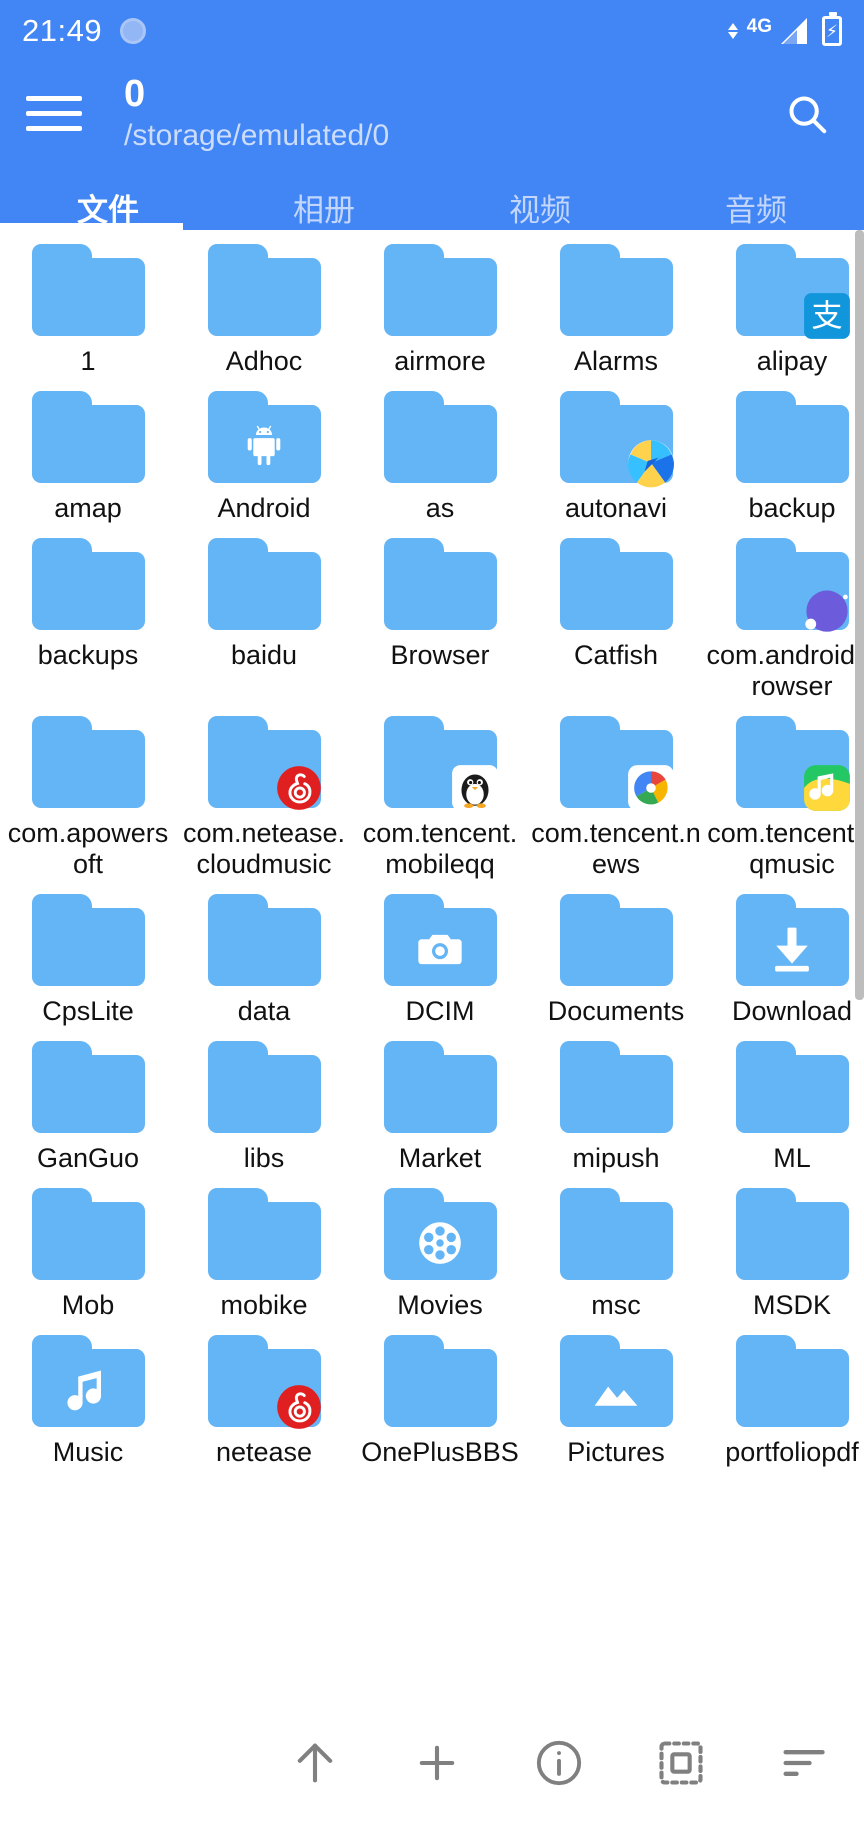  I want to click on file-grid-item: portfoliopdf, so click(784, 1401).